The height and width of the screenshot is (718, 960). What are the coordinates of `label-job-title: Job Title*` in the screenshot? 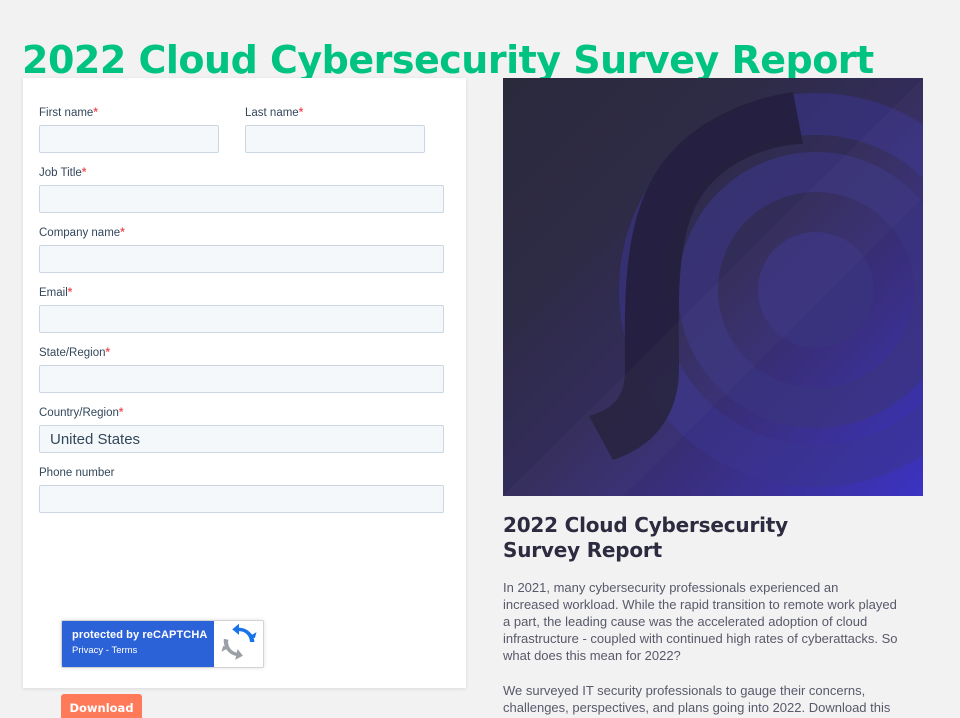 It's located at (241, 173).